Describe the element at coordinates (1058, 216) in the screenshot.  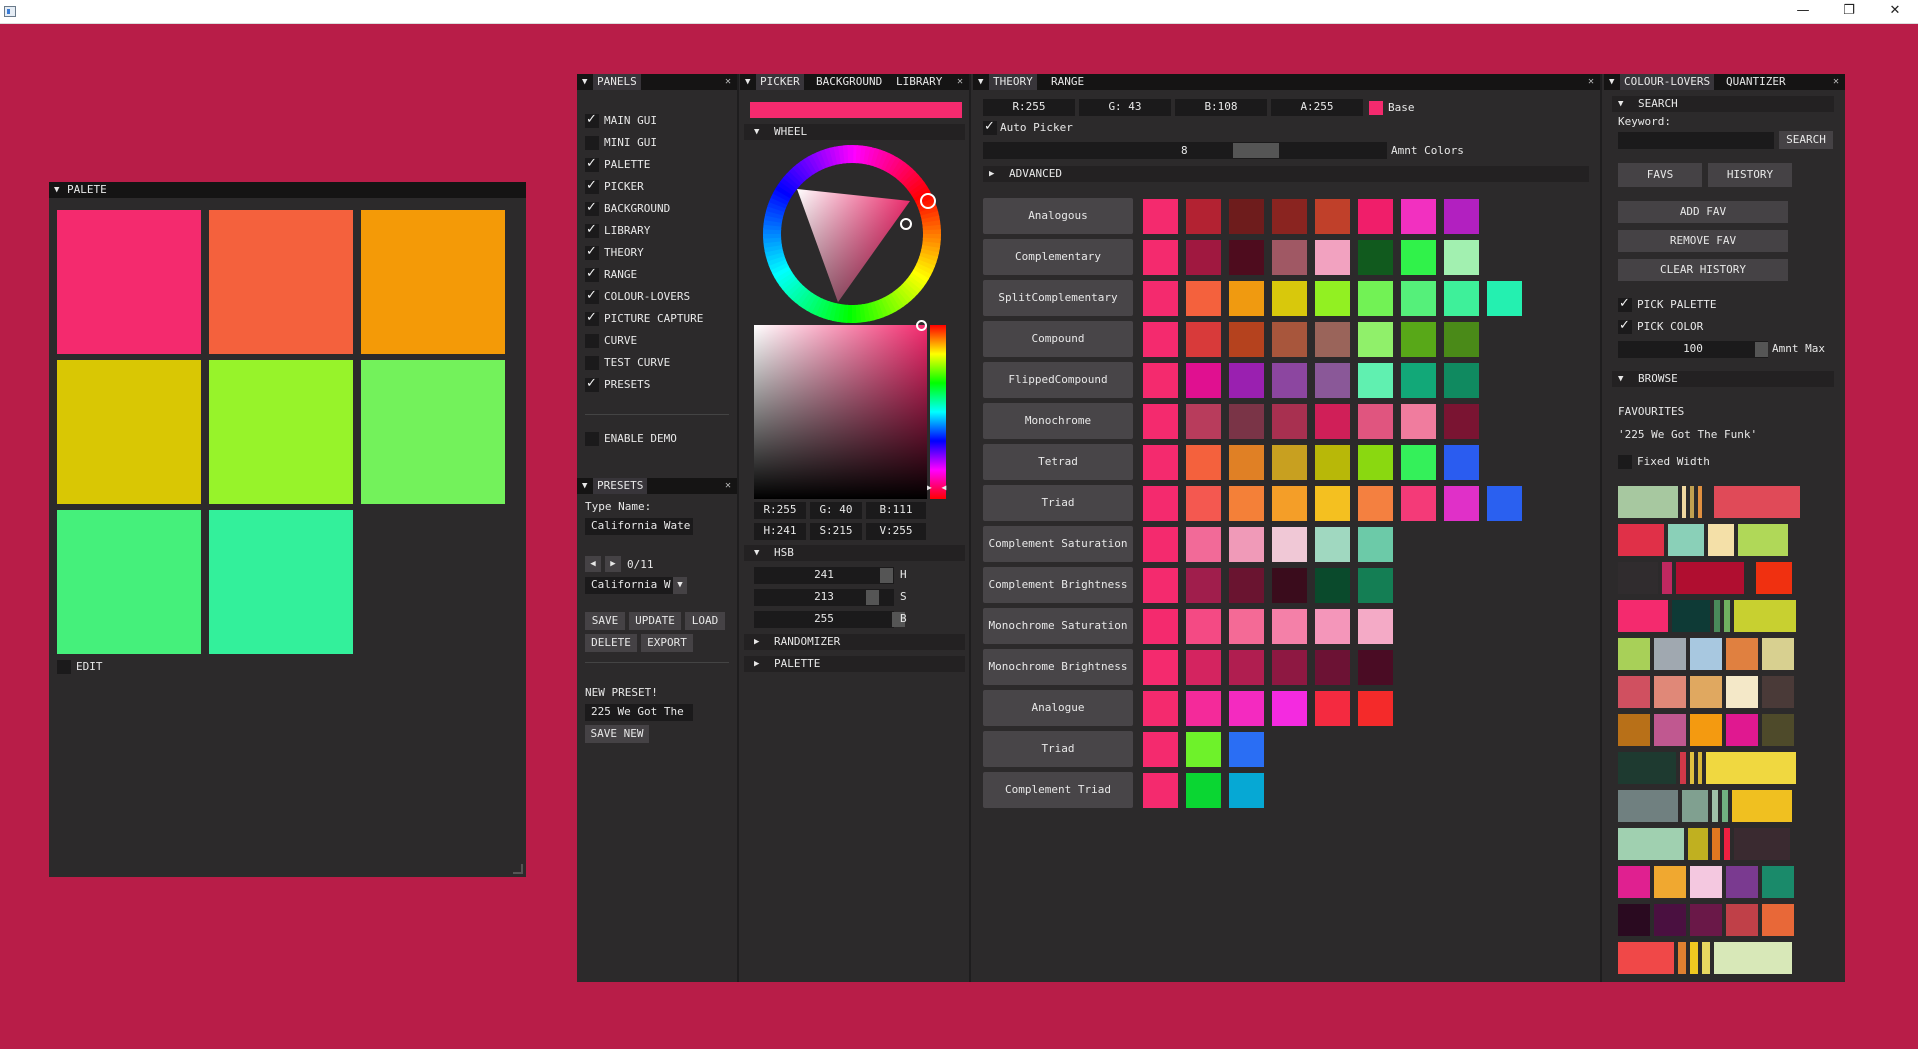
I see `theory-row-button: Analogous` at that location.